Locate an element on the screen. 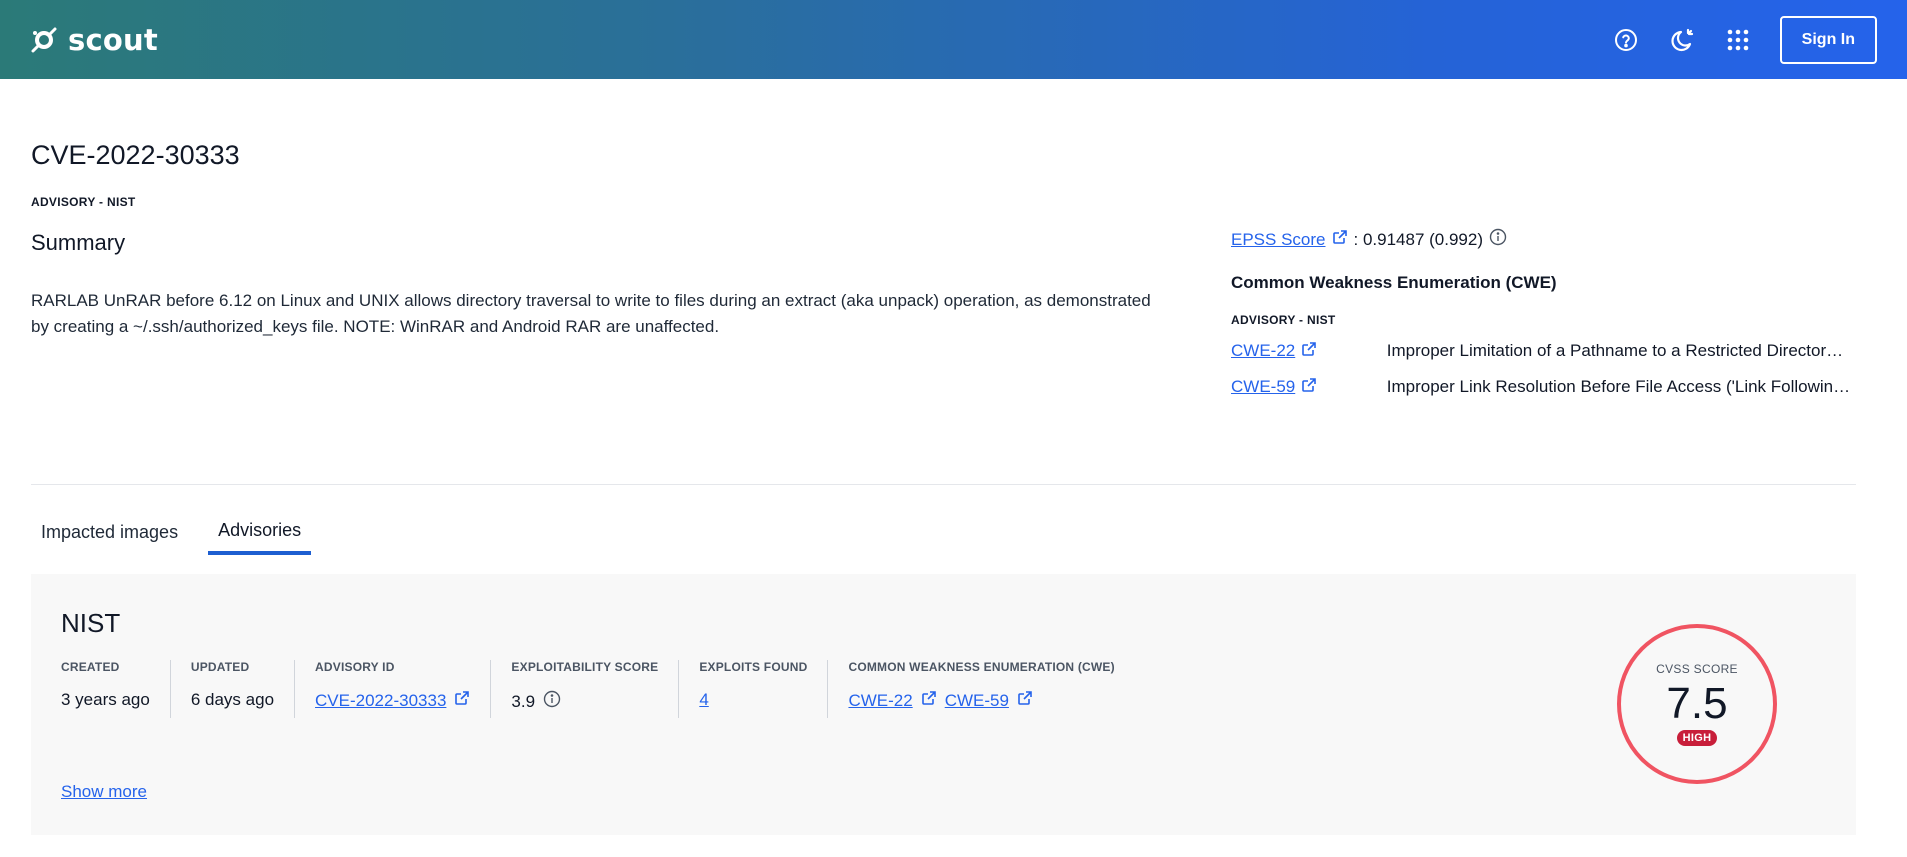  brand-name: scout is located at coordinates (113, 39).